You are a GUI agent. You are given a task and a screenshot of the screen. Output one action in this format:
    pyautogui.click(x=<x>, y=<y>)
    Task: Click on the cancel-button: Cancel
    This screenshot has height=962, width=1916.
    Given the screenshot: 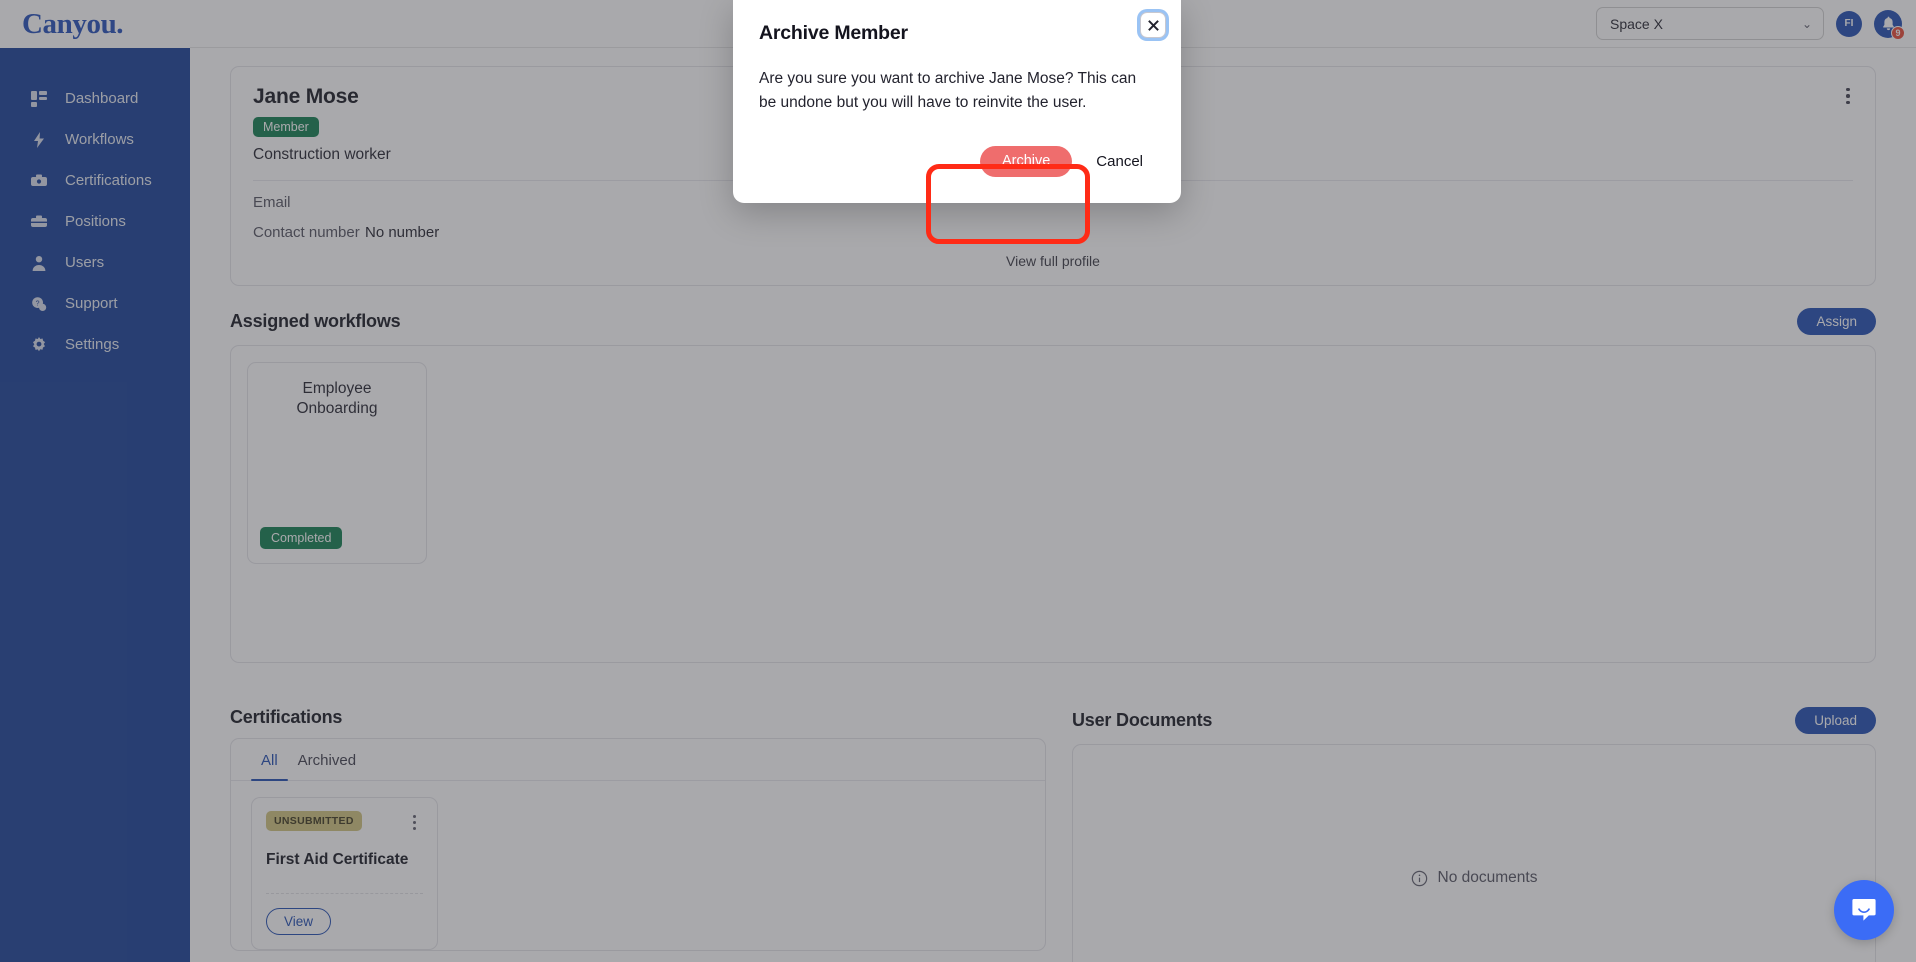 What is the action you would take?
    pyautogui.click(x=1119, y=161)
    